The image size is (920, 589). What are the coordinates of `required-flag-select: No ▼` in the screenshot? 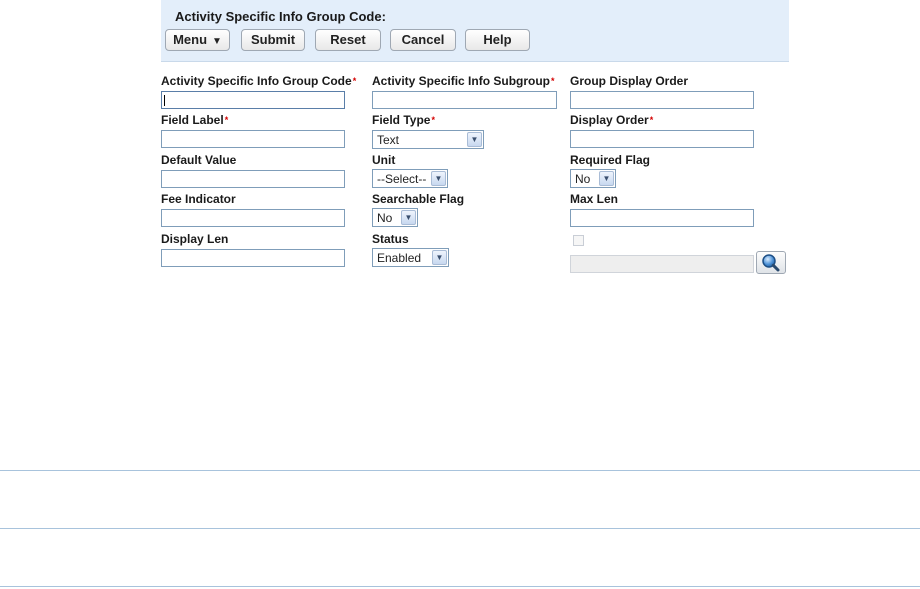 It's located at (593, 178).